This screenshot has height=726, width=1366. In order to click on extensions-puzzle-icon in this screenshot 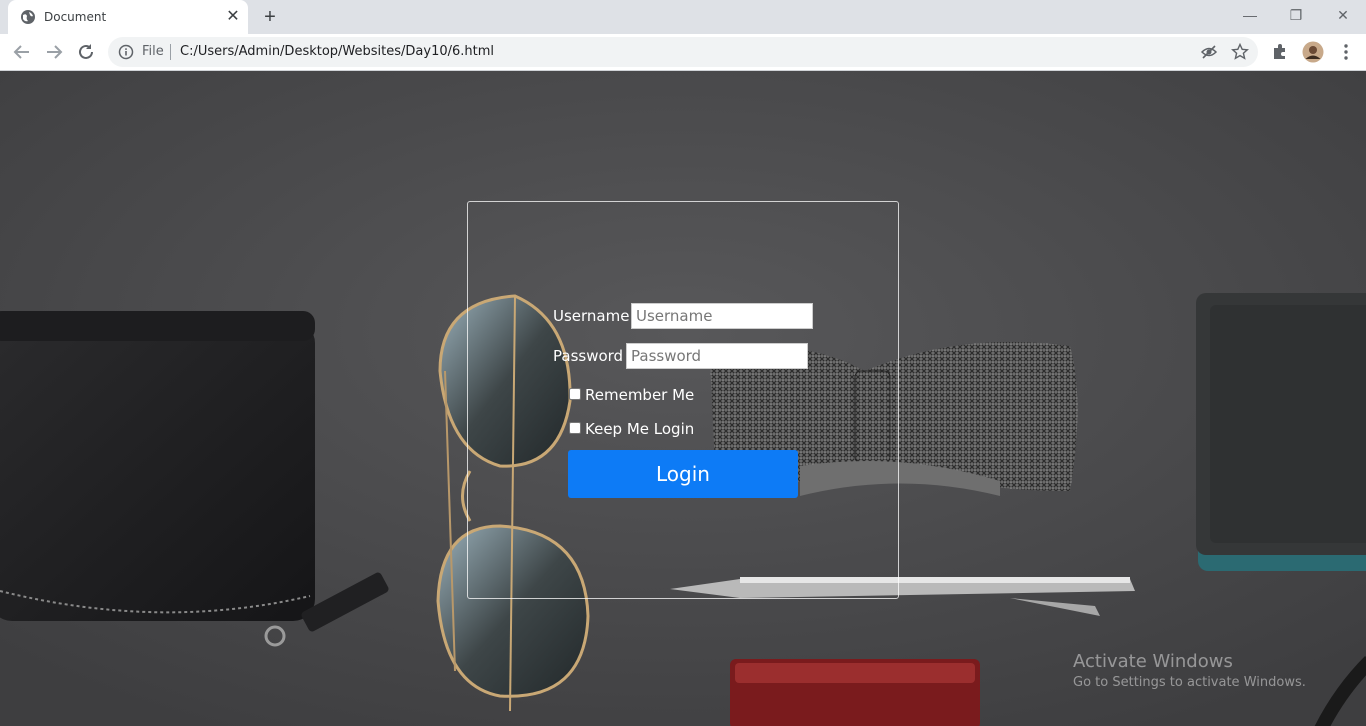, I will do `click(1280, 52)`.